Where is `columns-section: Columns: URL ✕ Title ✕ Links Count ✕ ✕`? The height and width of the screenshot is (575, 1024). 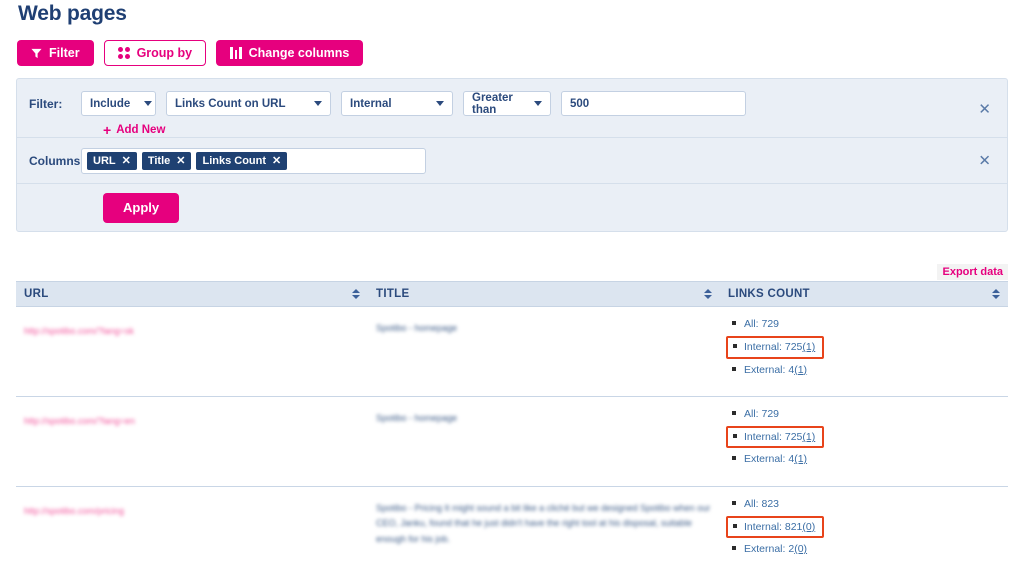
columns-section: Columns: URL ✕ Title ✕ Links Count ✕ ✕ is located at coordinates (512, 160).